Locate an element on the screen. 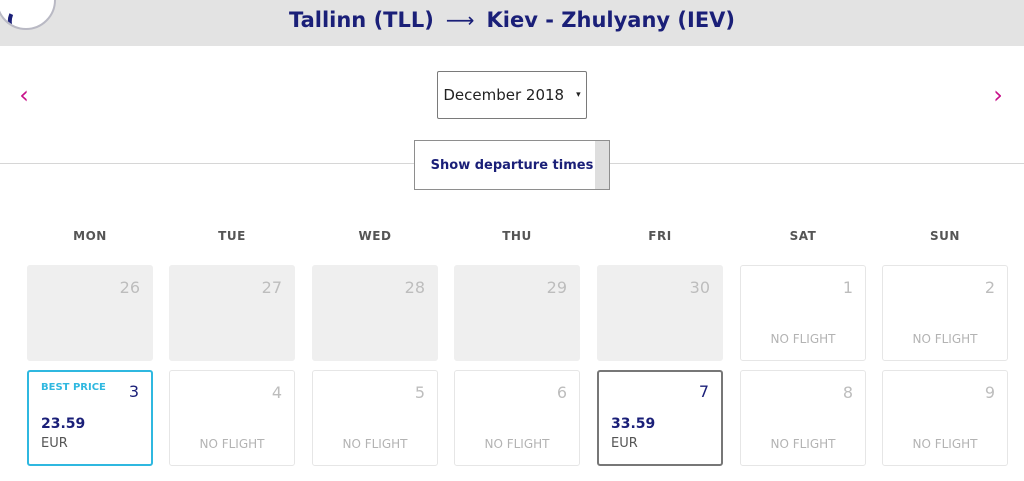  weekday-header-wed: WED is located at coordinates (375, 236).